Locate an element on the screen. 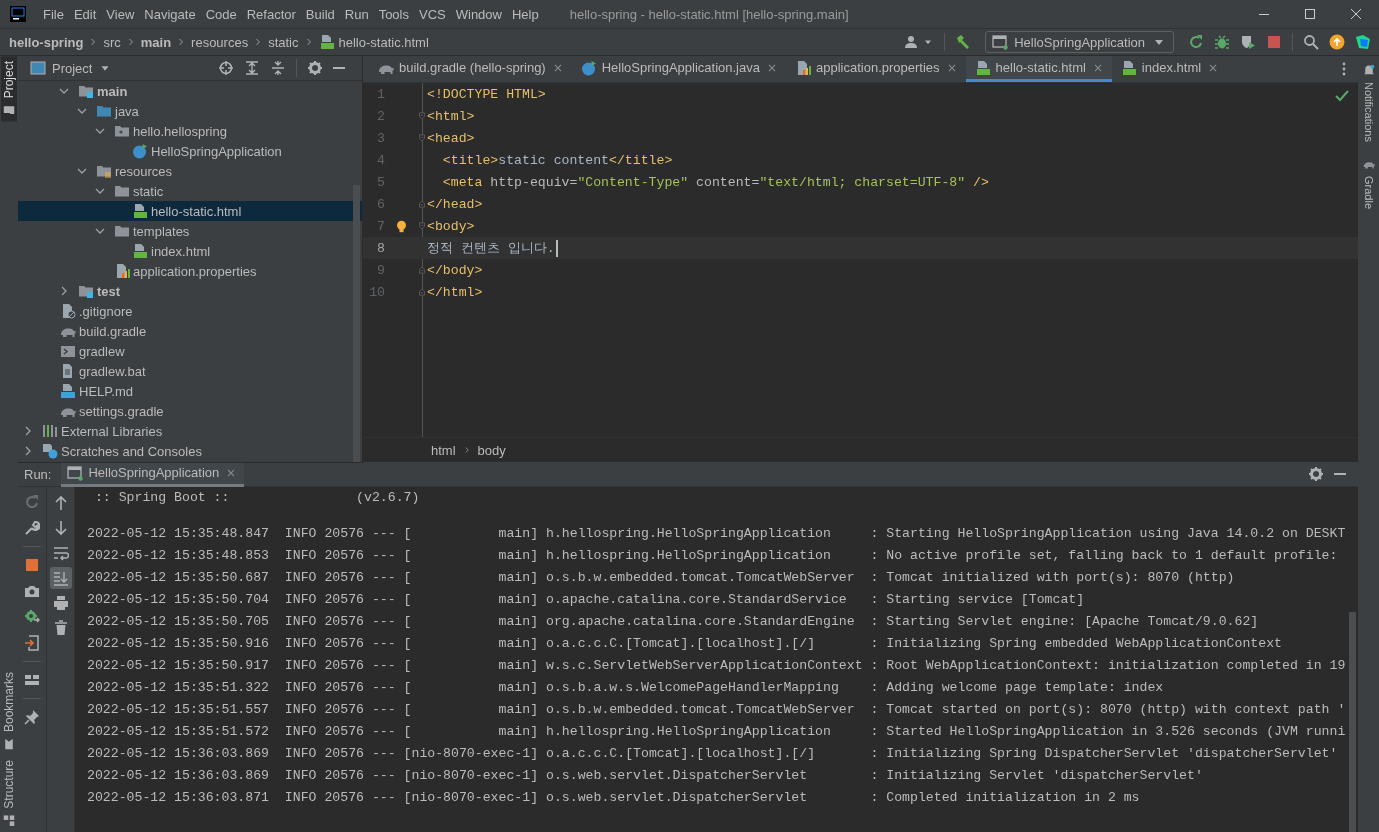 This screenshot has width=1379, height=832. breadcrumb: body is located at coordinates (491, 450).